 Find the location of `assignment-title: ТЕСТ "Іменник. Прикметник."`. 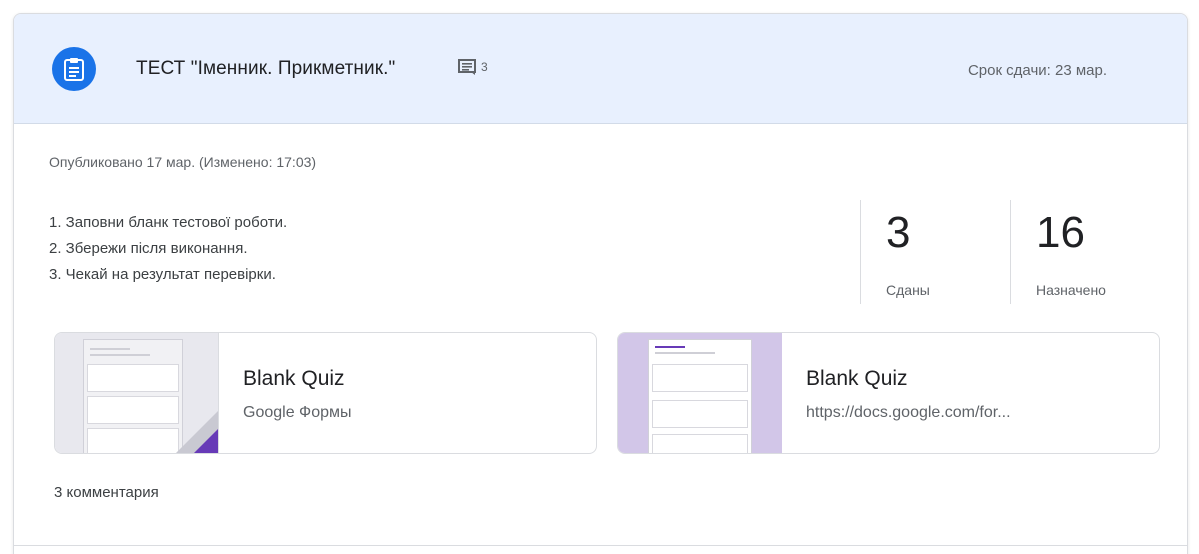

assignment-title: ТЕСТ "Іменник. Прикметник." is located at coordinates (266, 68).